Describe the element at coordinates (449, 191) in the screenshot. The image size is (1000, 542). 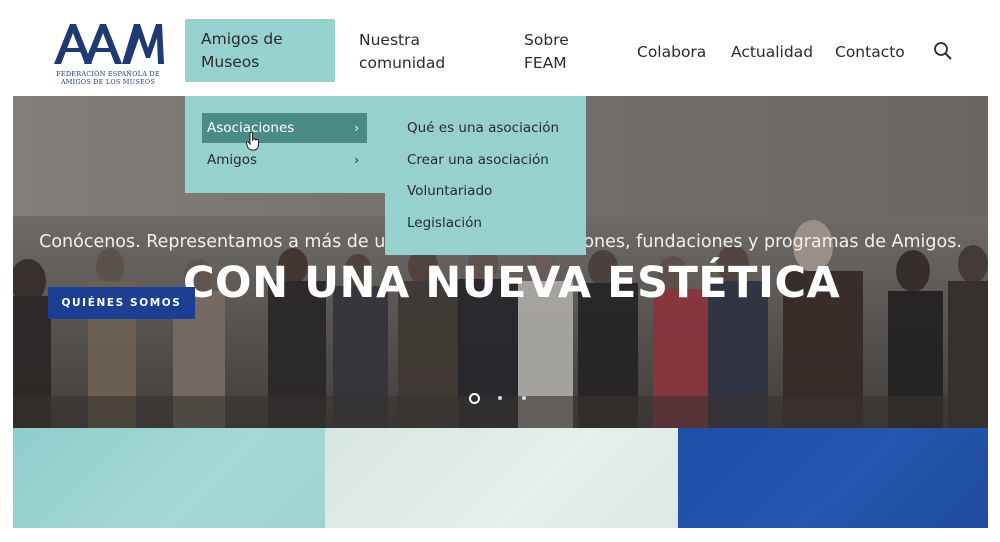
I see `flyout-item-voluntariado: Voluntariado` at that location.